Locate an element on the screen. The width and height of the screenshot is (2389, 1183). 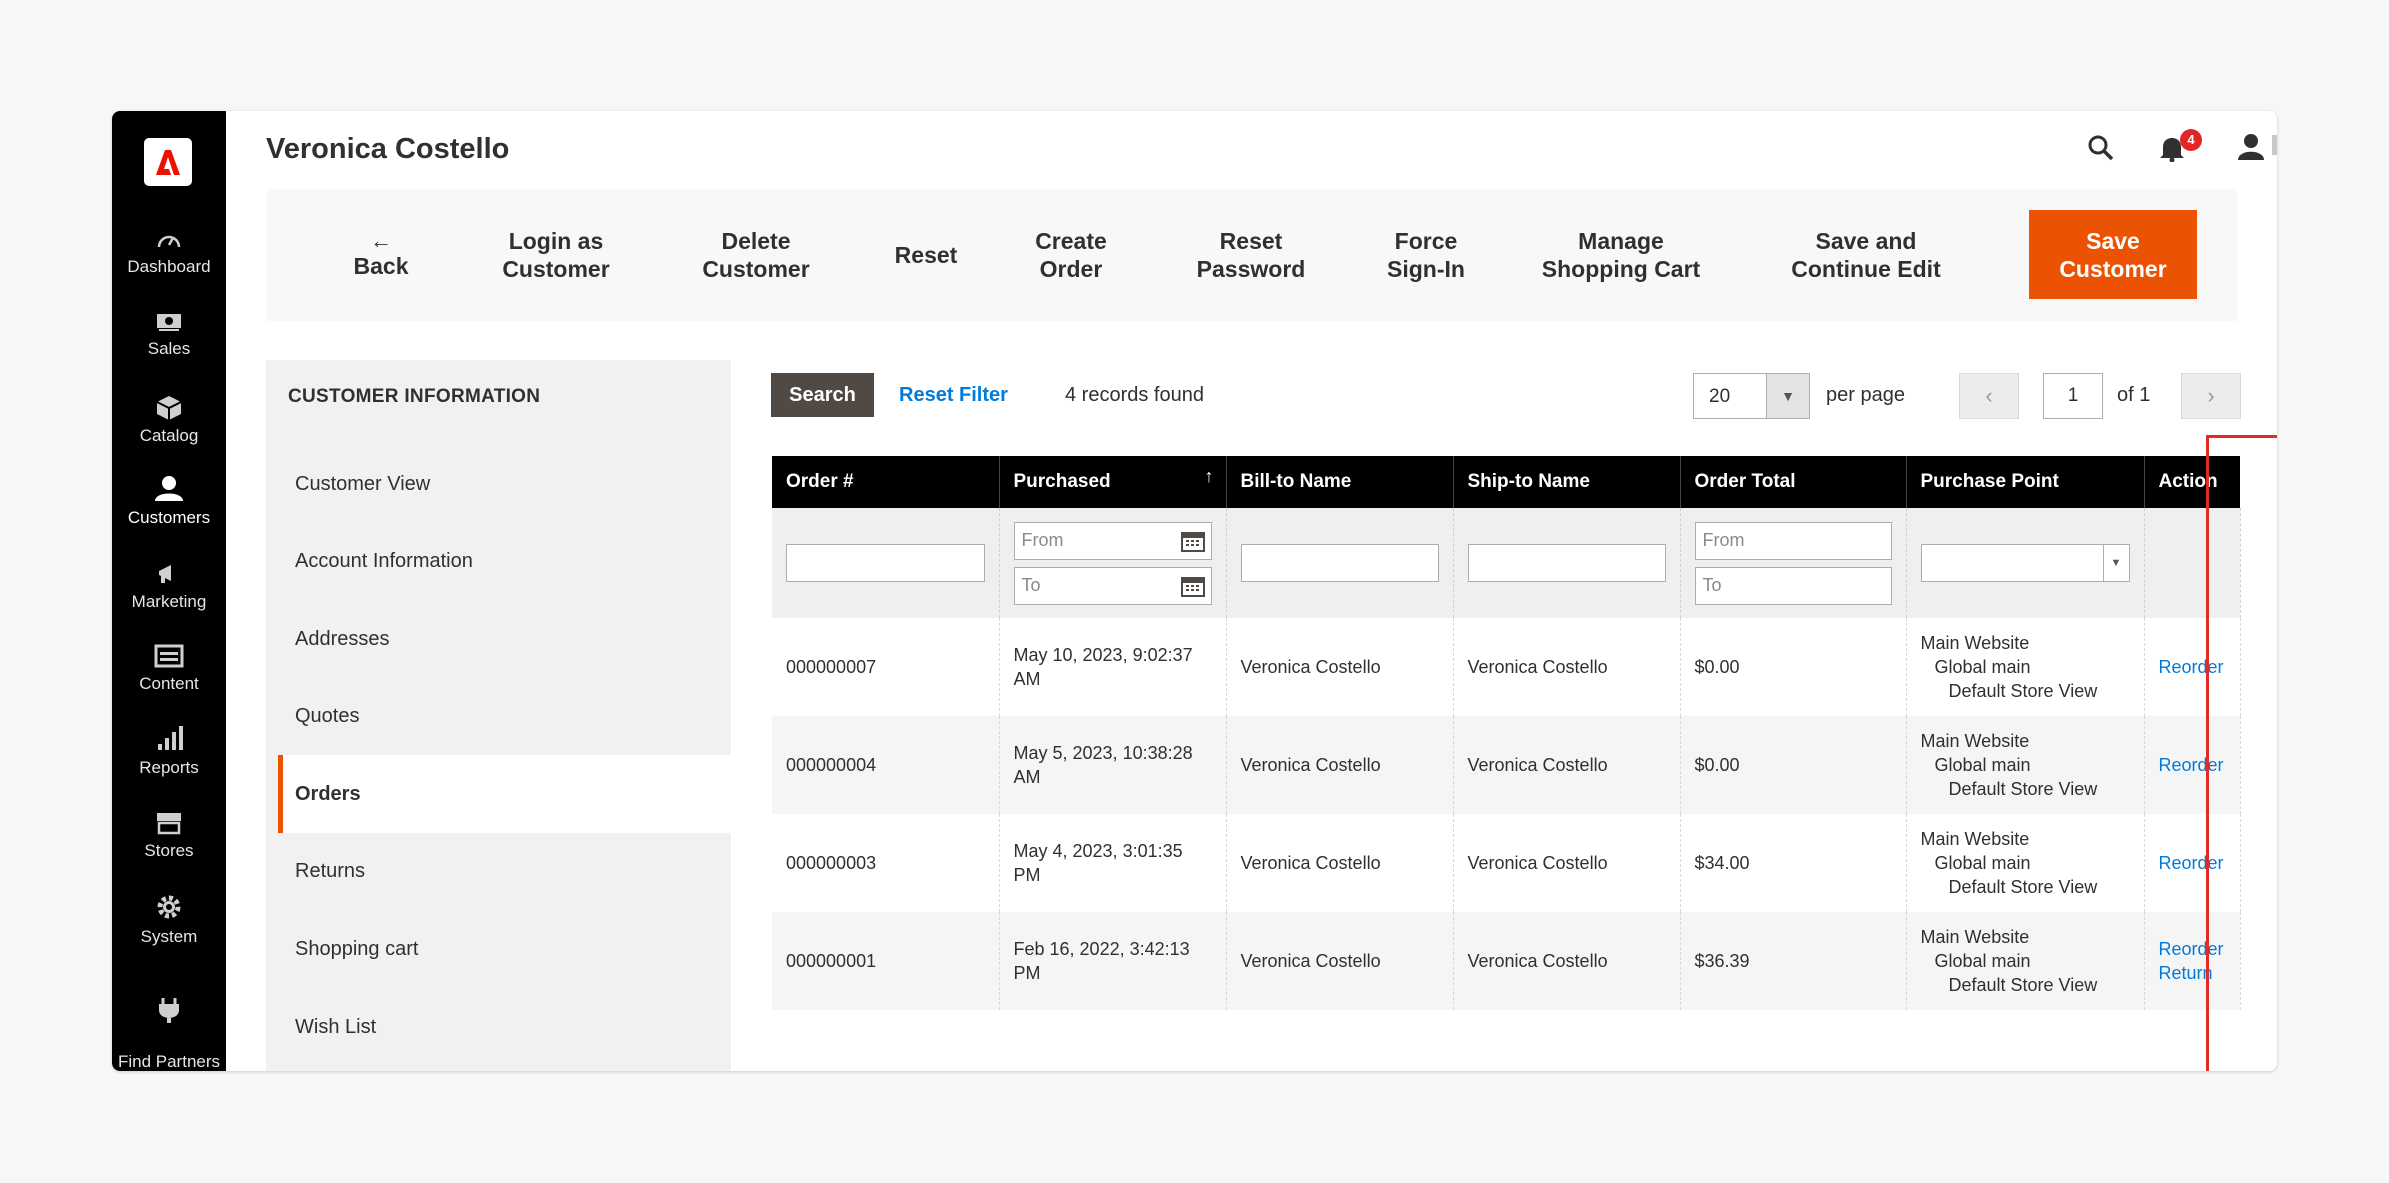
sidebar-item-stores: Stores is located at coordinates (169, 836).